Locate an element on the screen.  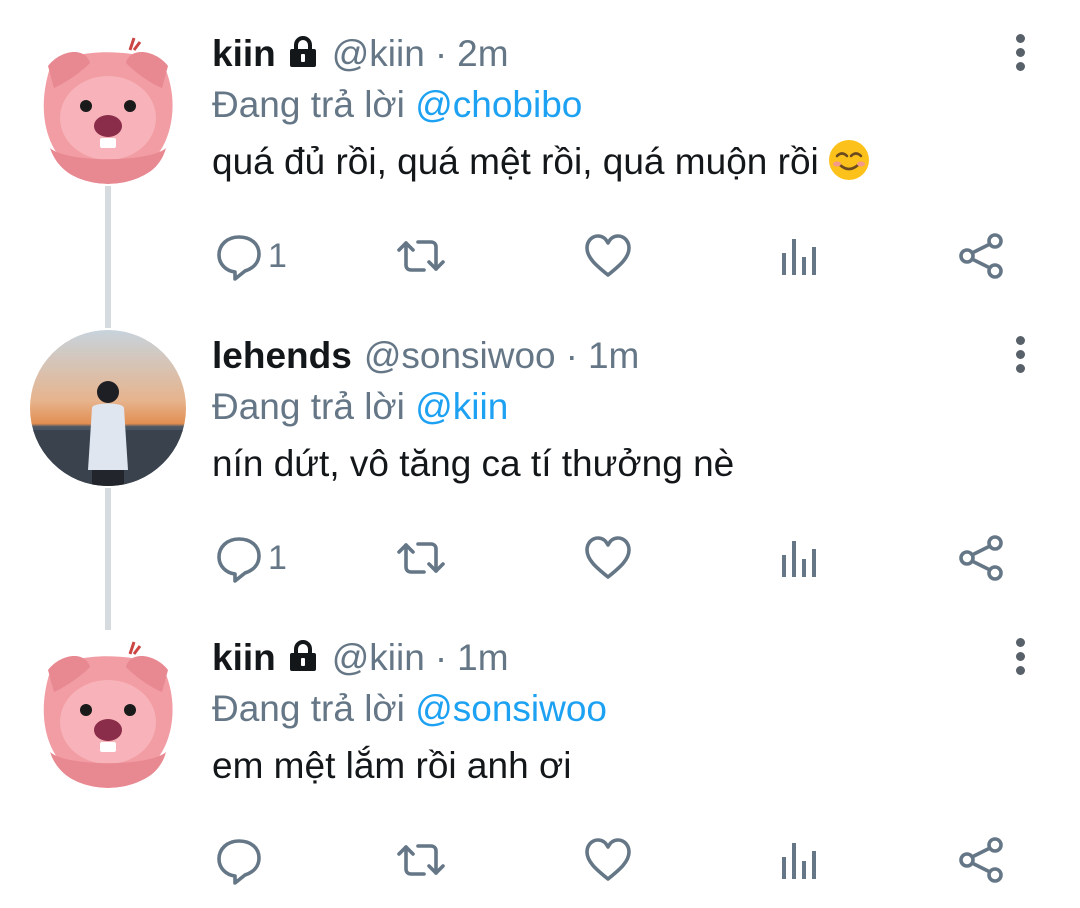
smiling-face-emoji-icon is located at coordinates (849, 160).